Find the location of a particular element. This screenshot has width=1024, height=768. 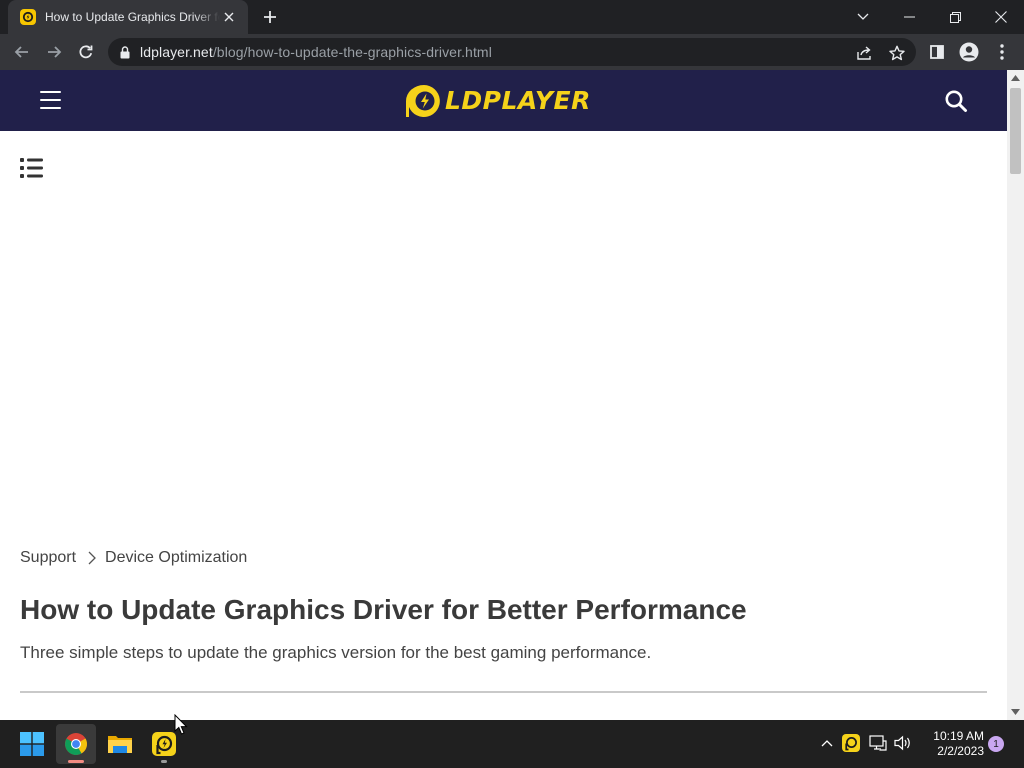

ldplayer-logo-icon is located at coordinates (423, 100).